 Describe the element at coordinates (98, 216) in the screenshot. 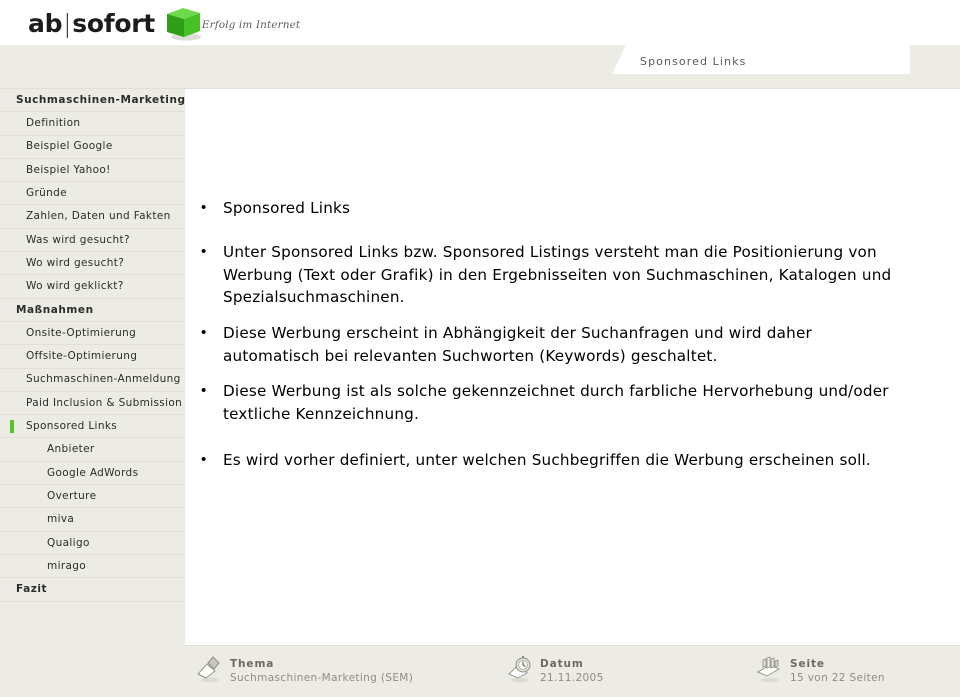

I see `sidebar-item-label: Zahlen, Daten und Fakten` at that location.